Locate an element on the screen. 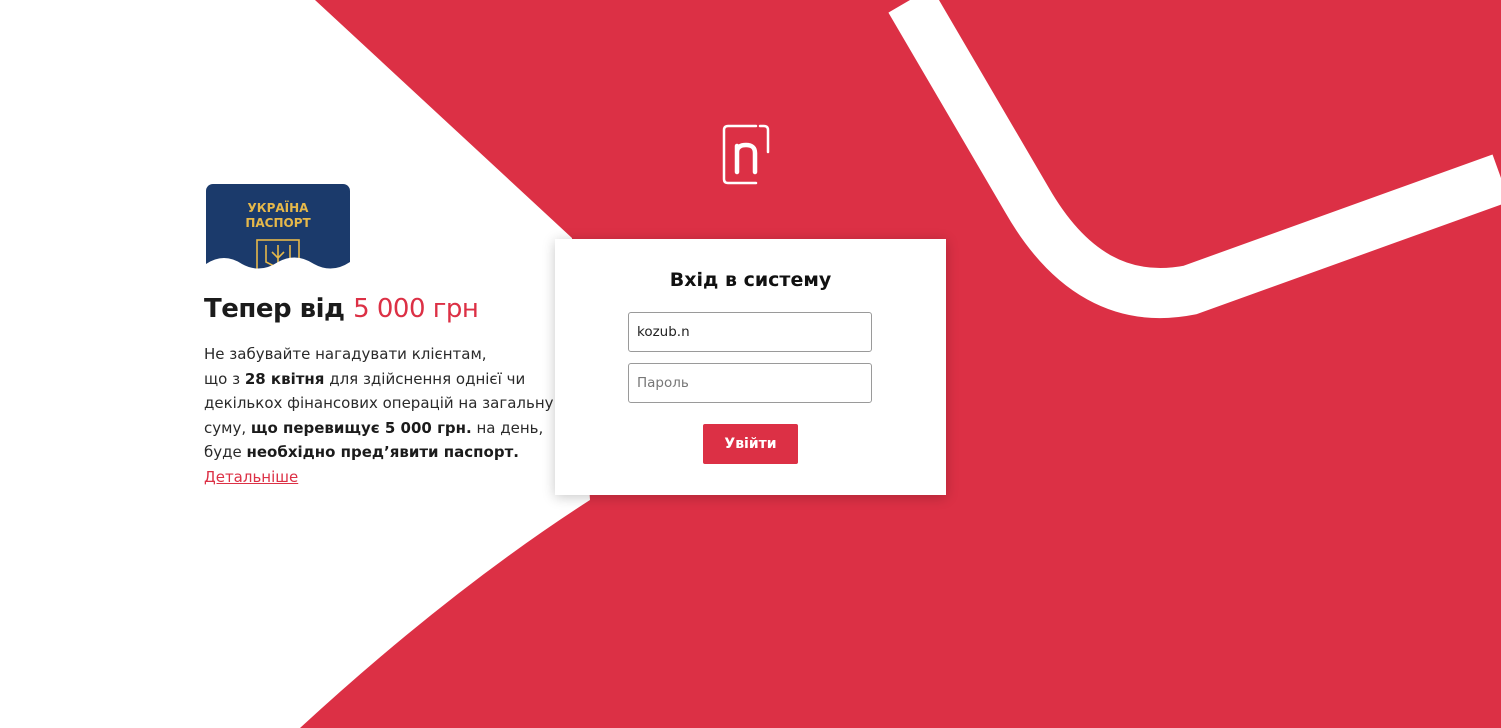 The image size is (1501, 728). n-logo-icon is located at coordinates (746, 154).